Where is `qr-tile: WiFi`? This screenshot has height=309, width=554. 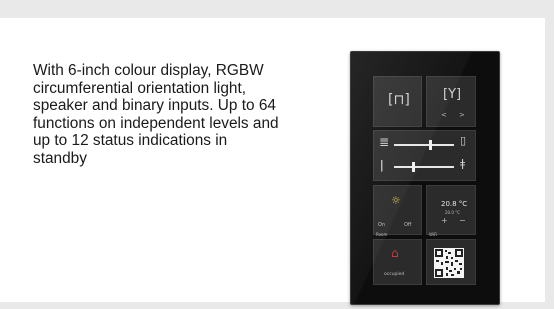 qr-tile: WiFi is located at coordinates (451, 258).